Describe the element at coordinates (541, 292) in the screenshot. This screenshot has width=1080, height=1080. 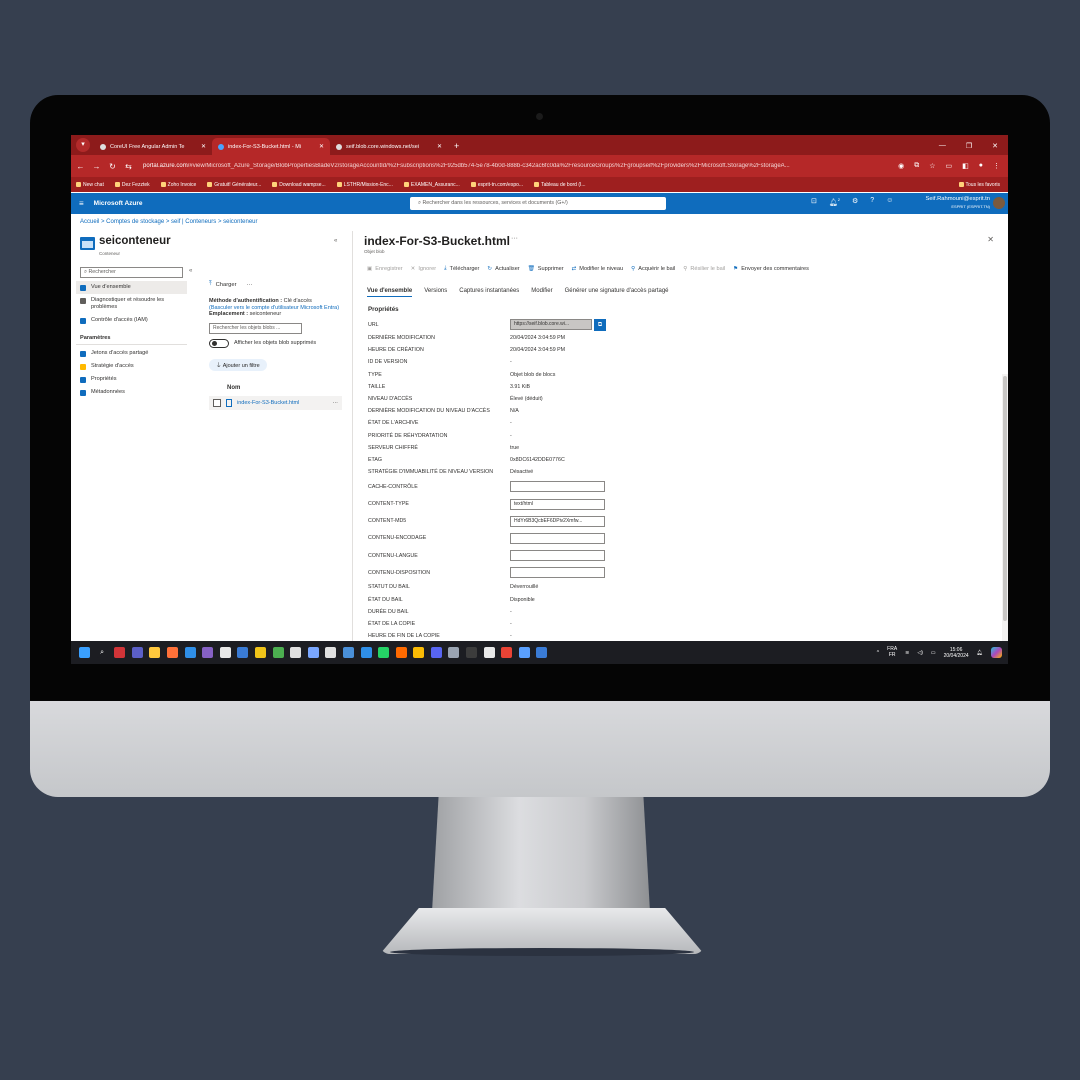
I see `blob-tab: Modifier` at that location.